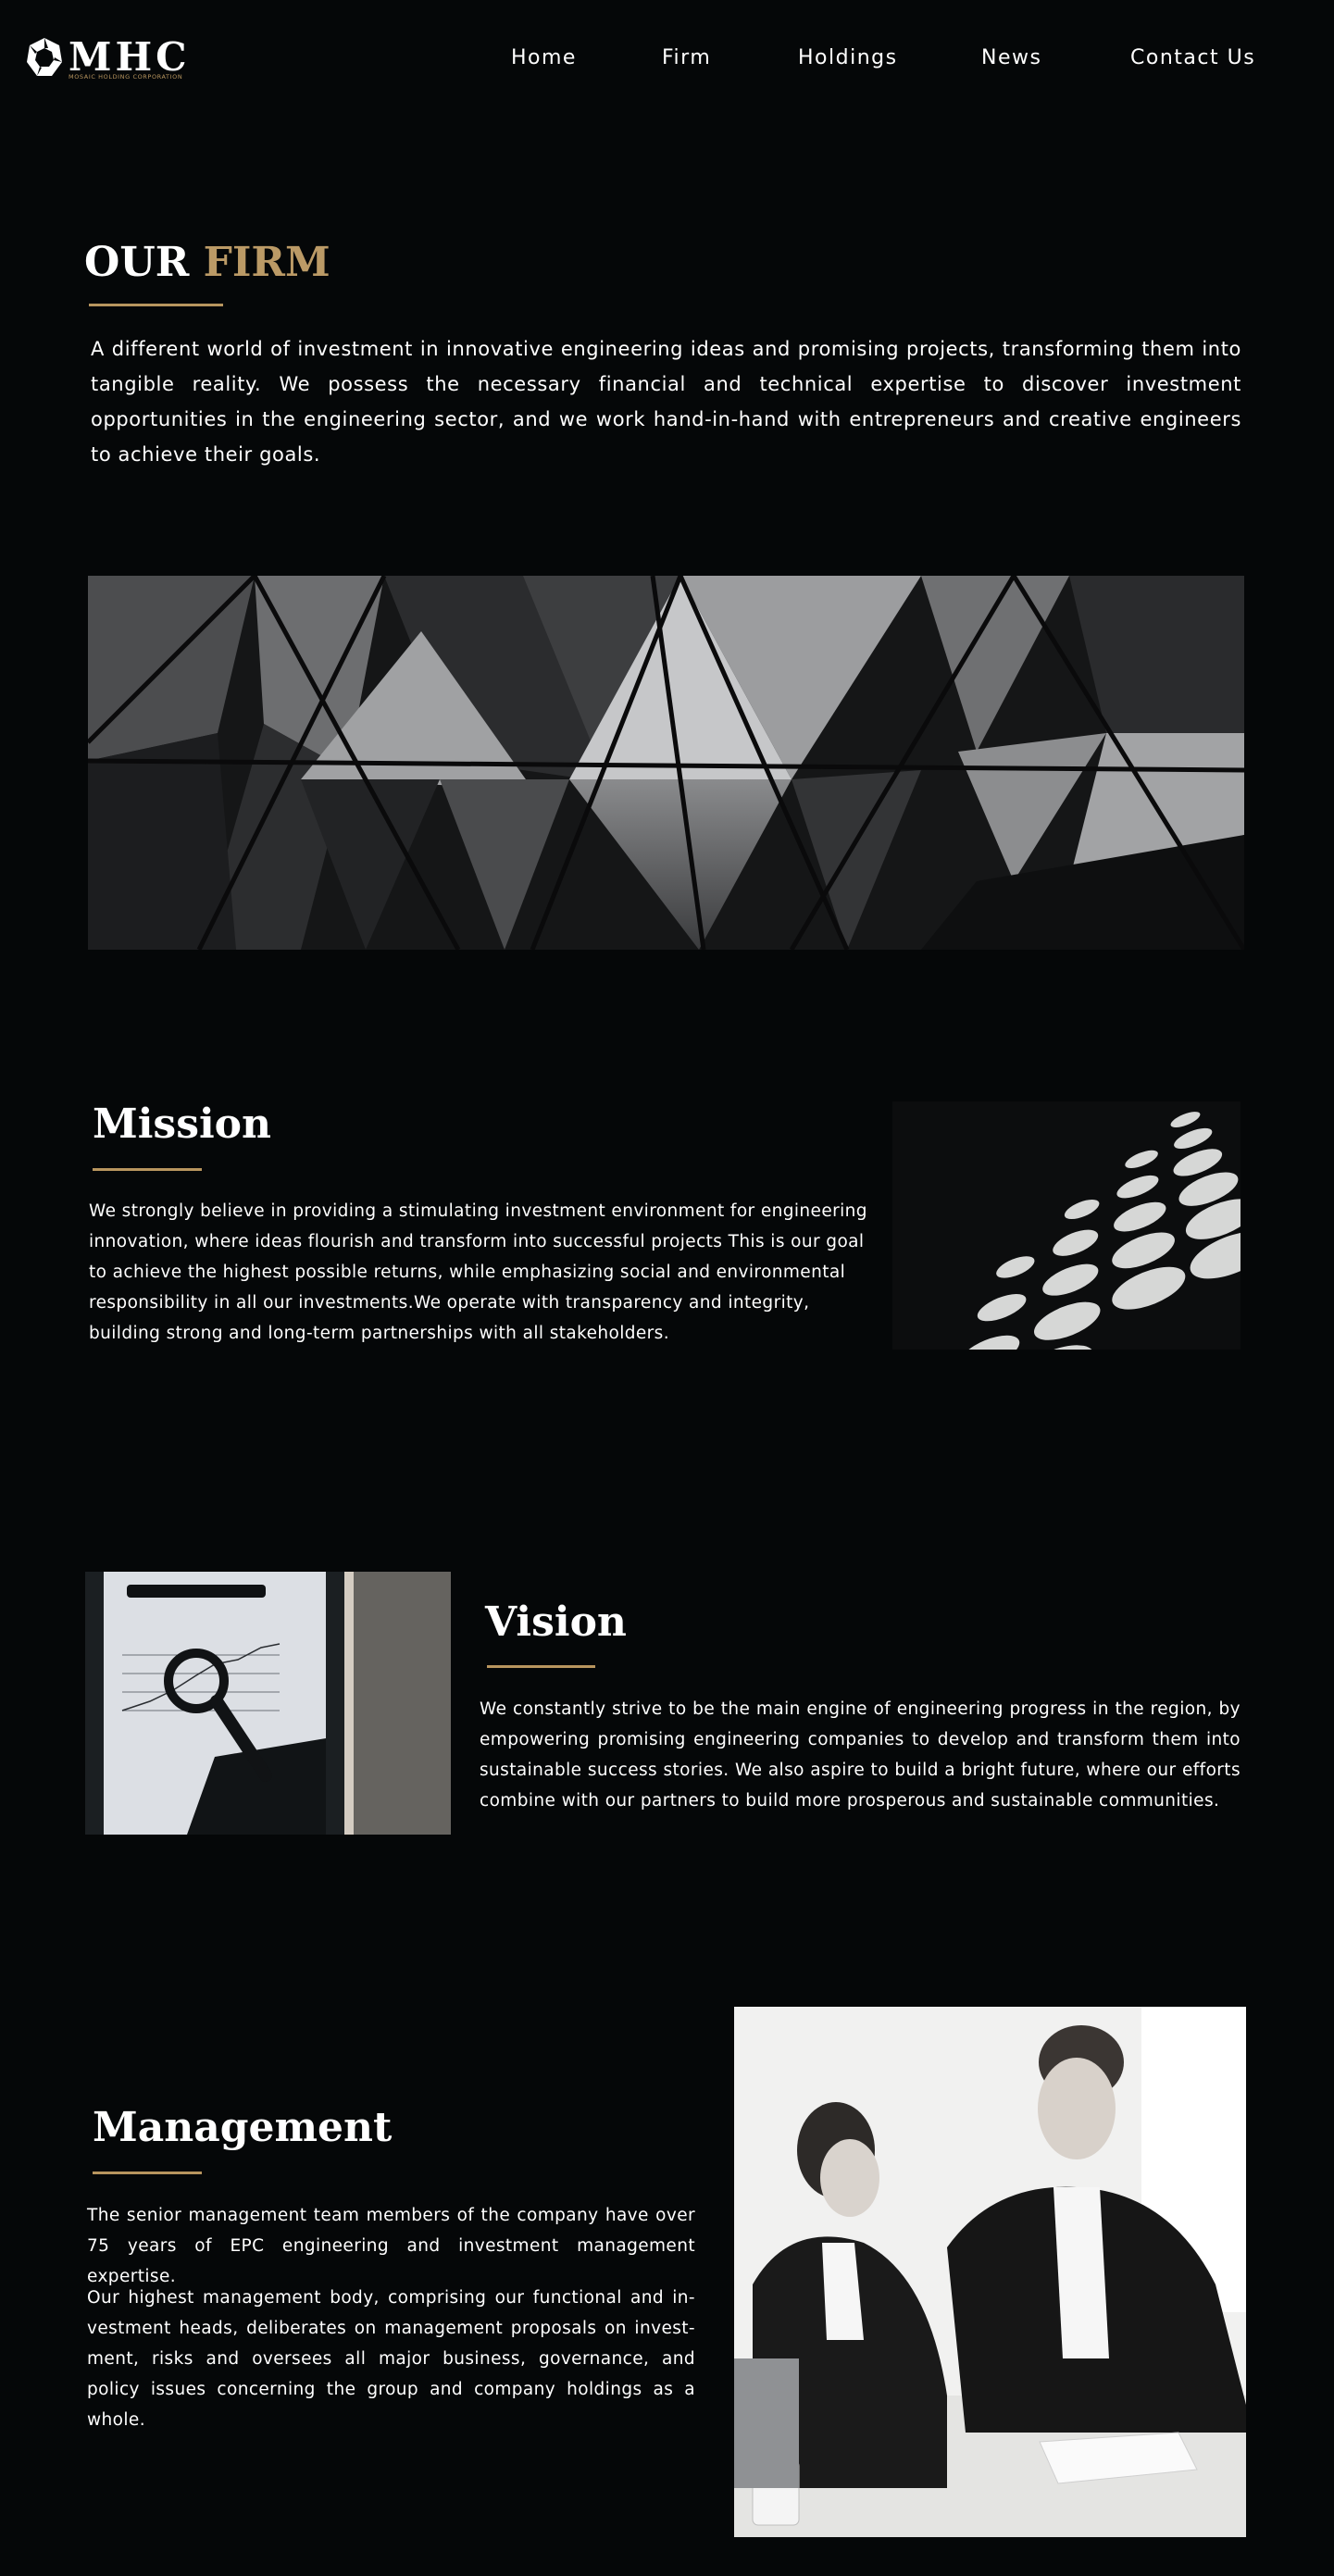  What do you see at coordinates (126, 77) in the screenshot?
I see `logo-subtitle: MOSAIC HOLDING CORPORATION` at bounding box center [126, 77].